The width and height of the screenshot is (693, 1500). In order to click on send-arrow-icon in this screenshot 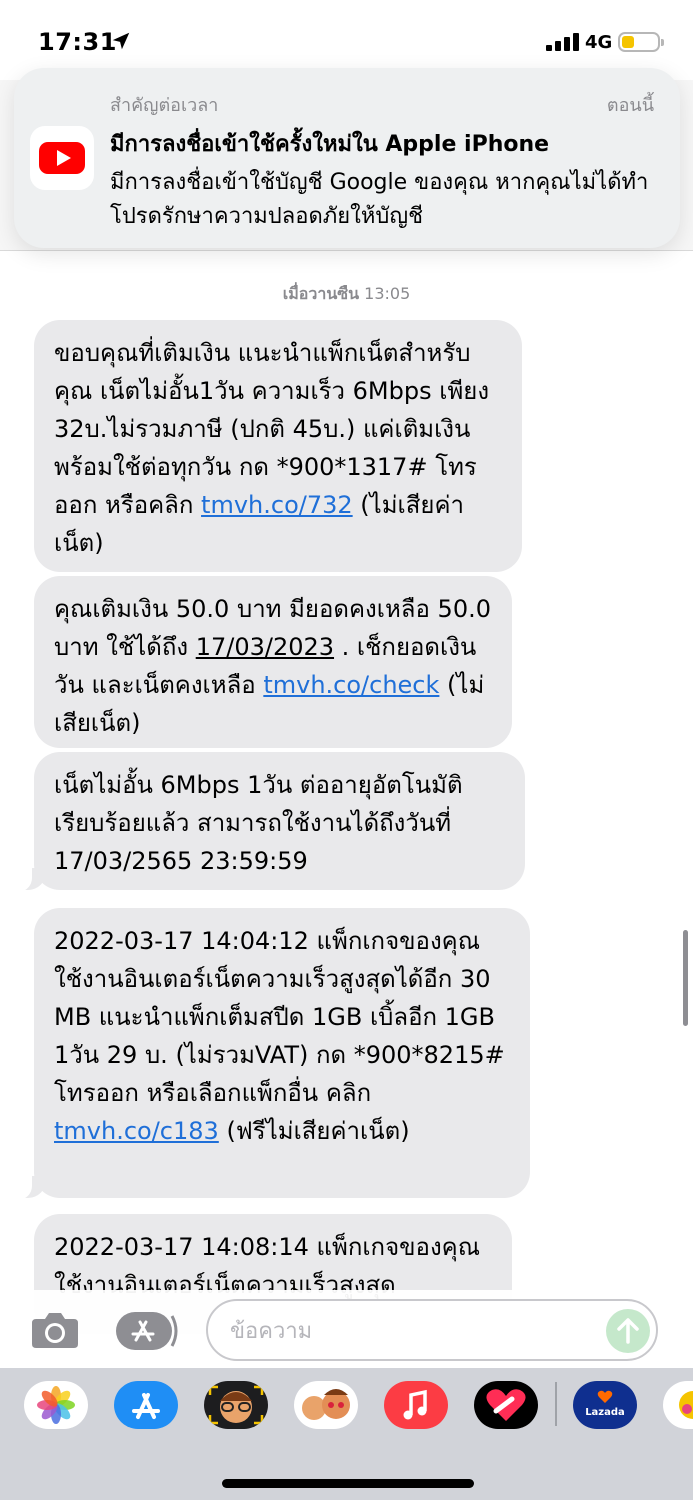, I will do `click(628, 1331)`.